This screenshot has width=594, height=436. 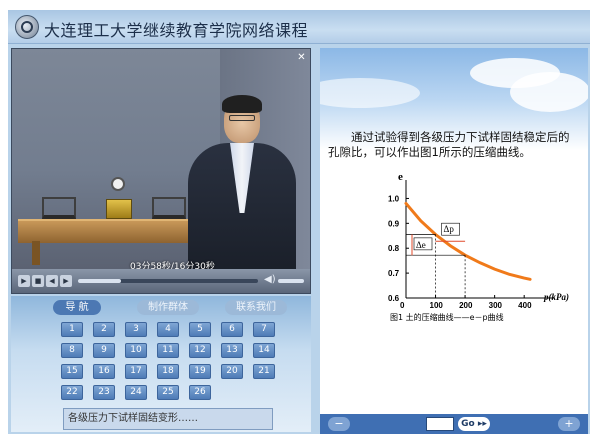 What do you see at coordinates (232, 371) in the screenshot?
I see `chapter-button: 20` at bounding box center [232, 371].